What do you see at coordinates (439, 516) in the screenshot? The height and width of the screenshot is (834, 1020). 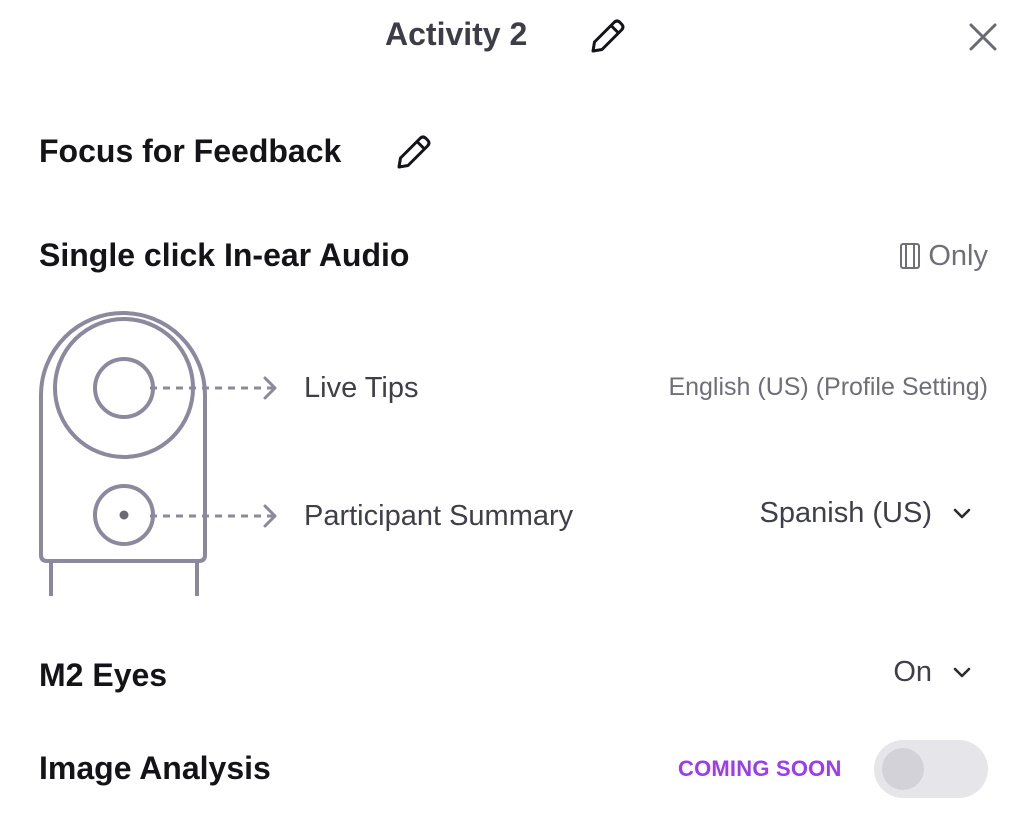 I see `participant-summary-label: Participant Summary` at bounding box center [439, 516].